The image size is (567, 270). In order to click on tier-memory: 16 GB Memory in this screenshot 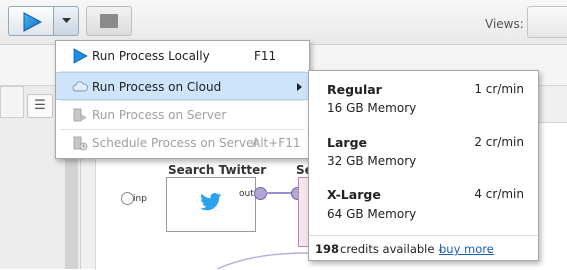, I will do `click(372, 108)`.